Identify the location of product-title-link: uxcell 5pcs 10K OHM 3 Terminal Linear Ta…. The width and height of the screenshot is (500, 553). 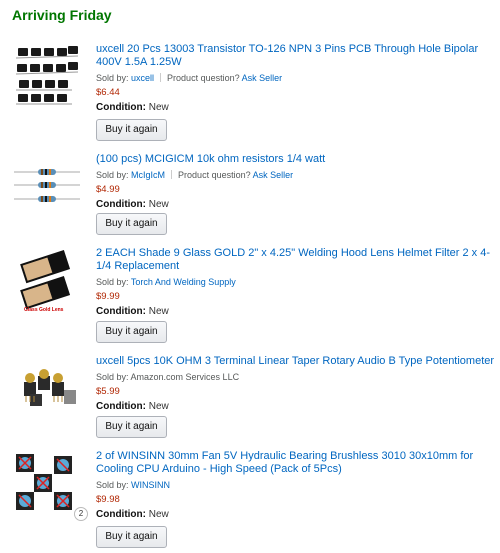
(296, 361).